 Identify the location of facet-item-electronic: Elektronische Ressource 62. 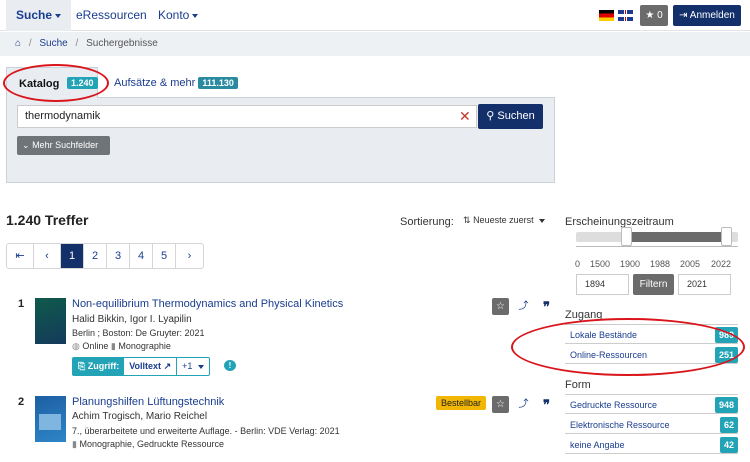
(651, 425).